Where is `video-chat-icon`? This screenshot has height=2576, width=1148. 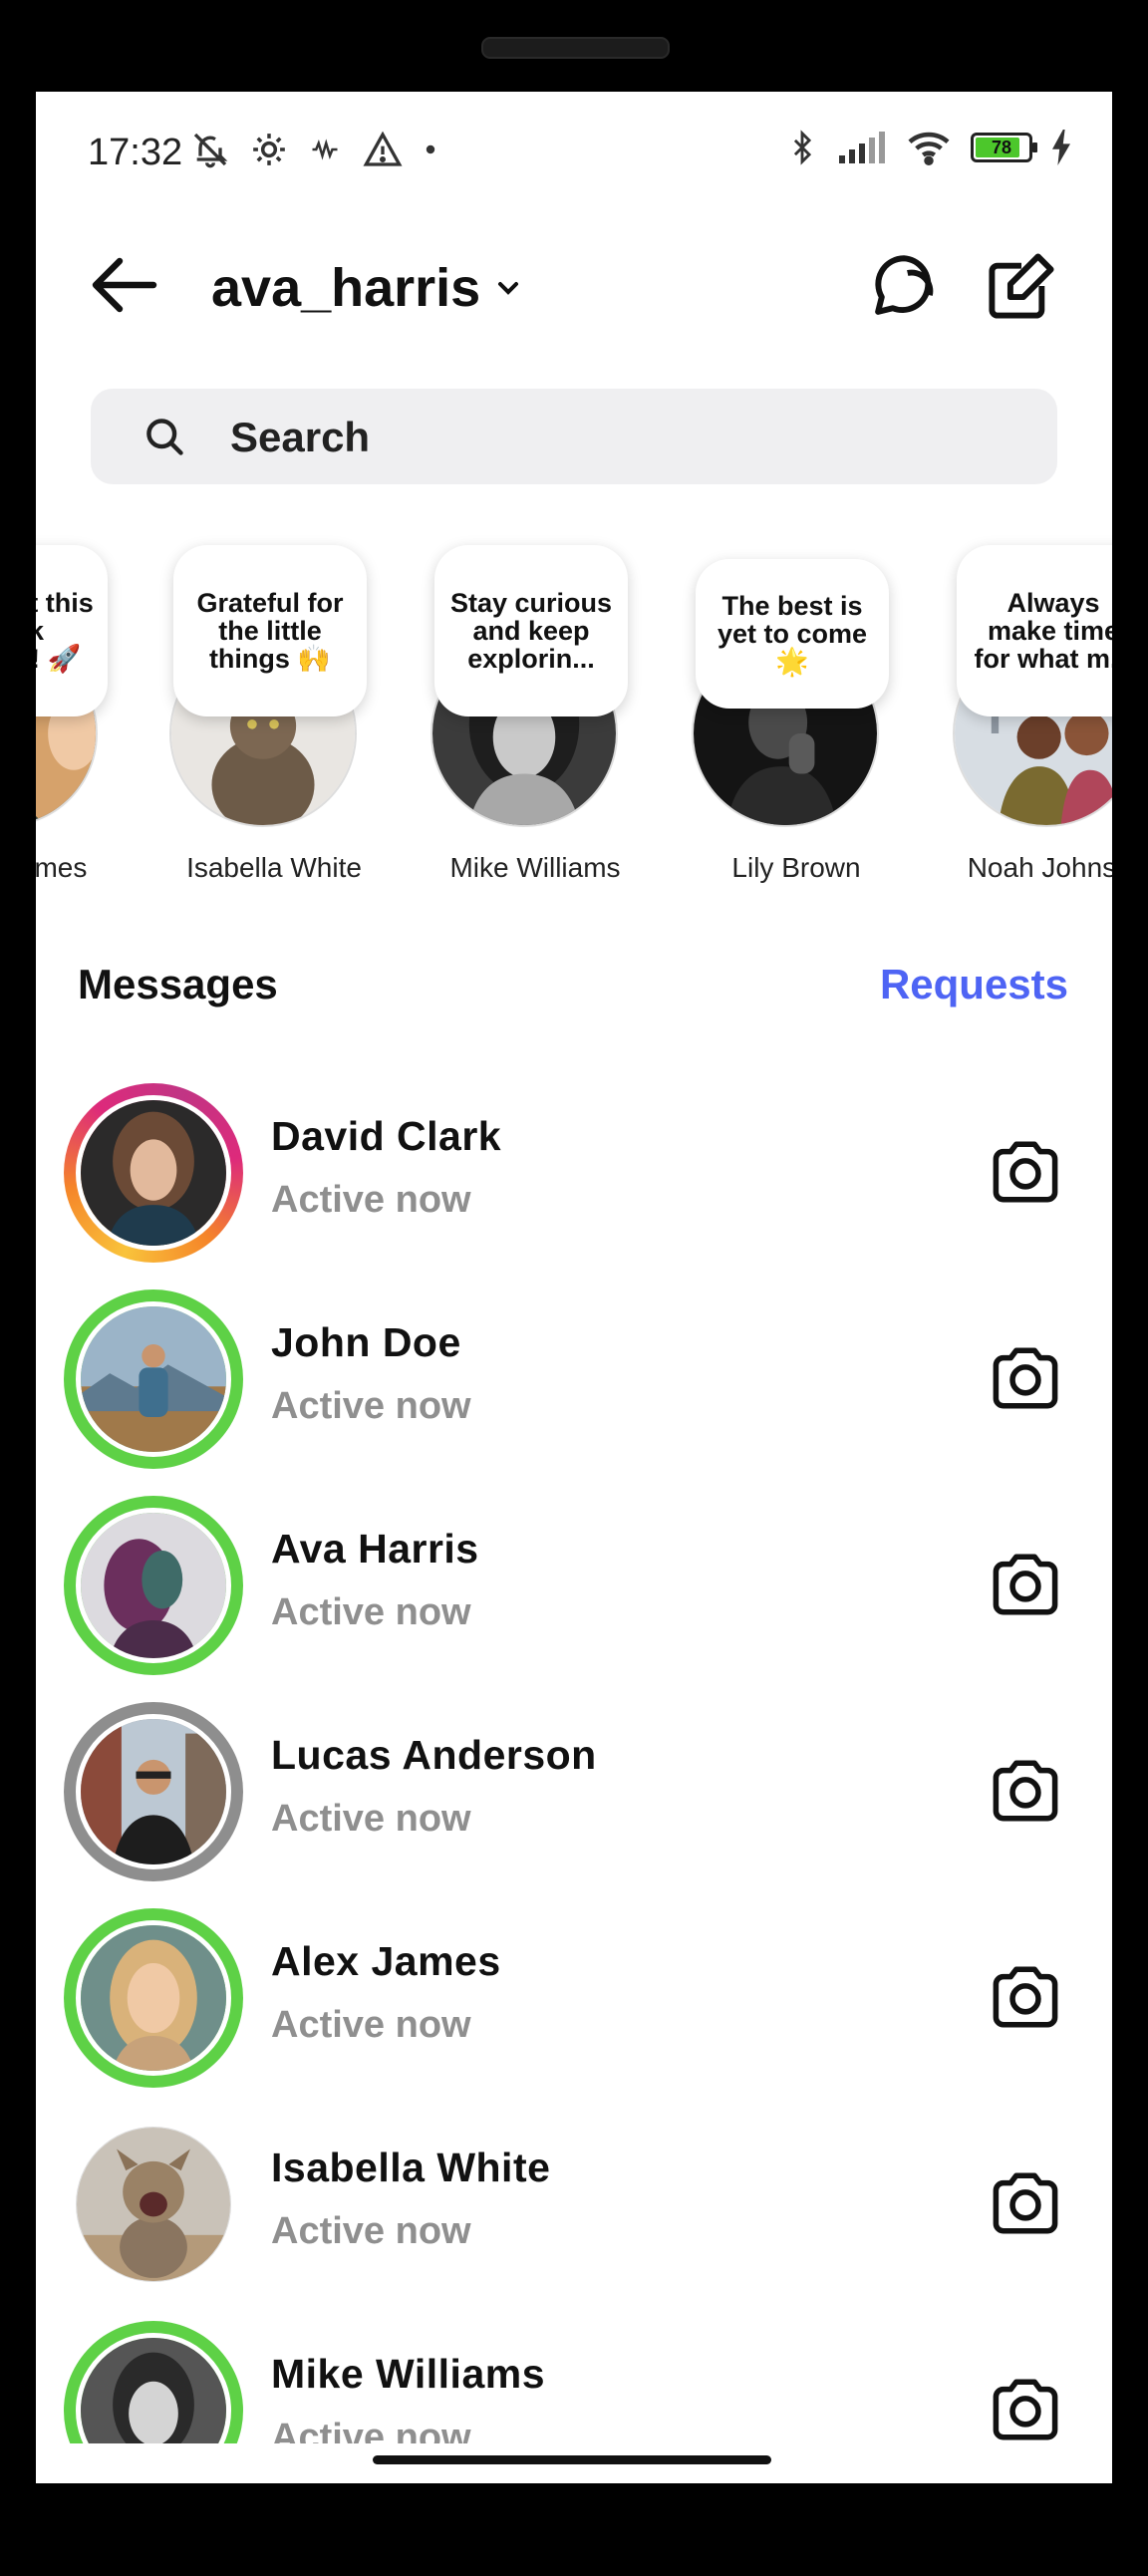 video-chat-icon is located at coordinates (904, 286).